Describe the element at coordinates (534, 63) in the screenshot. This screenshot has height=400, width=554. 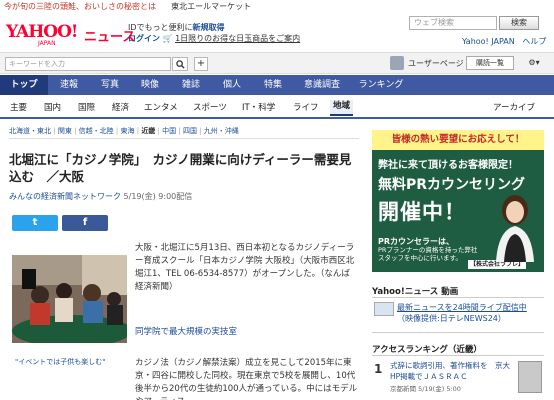
I see `gear-icon: ⚙▾` at that location.